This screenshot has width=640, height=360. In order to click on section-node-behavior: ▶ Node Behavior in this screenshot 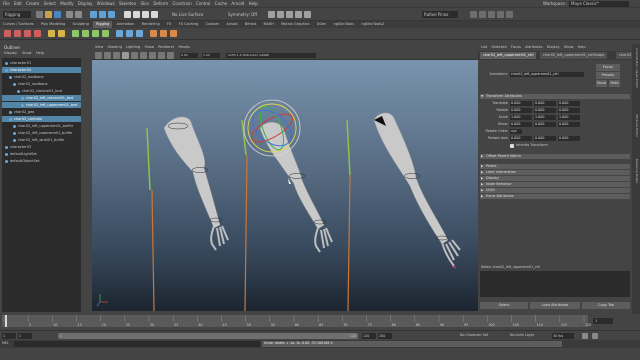, I will do `click(555, 184)`.